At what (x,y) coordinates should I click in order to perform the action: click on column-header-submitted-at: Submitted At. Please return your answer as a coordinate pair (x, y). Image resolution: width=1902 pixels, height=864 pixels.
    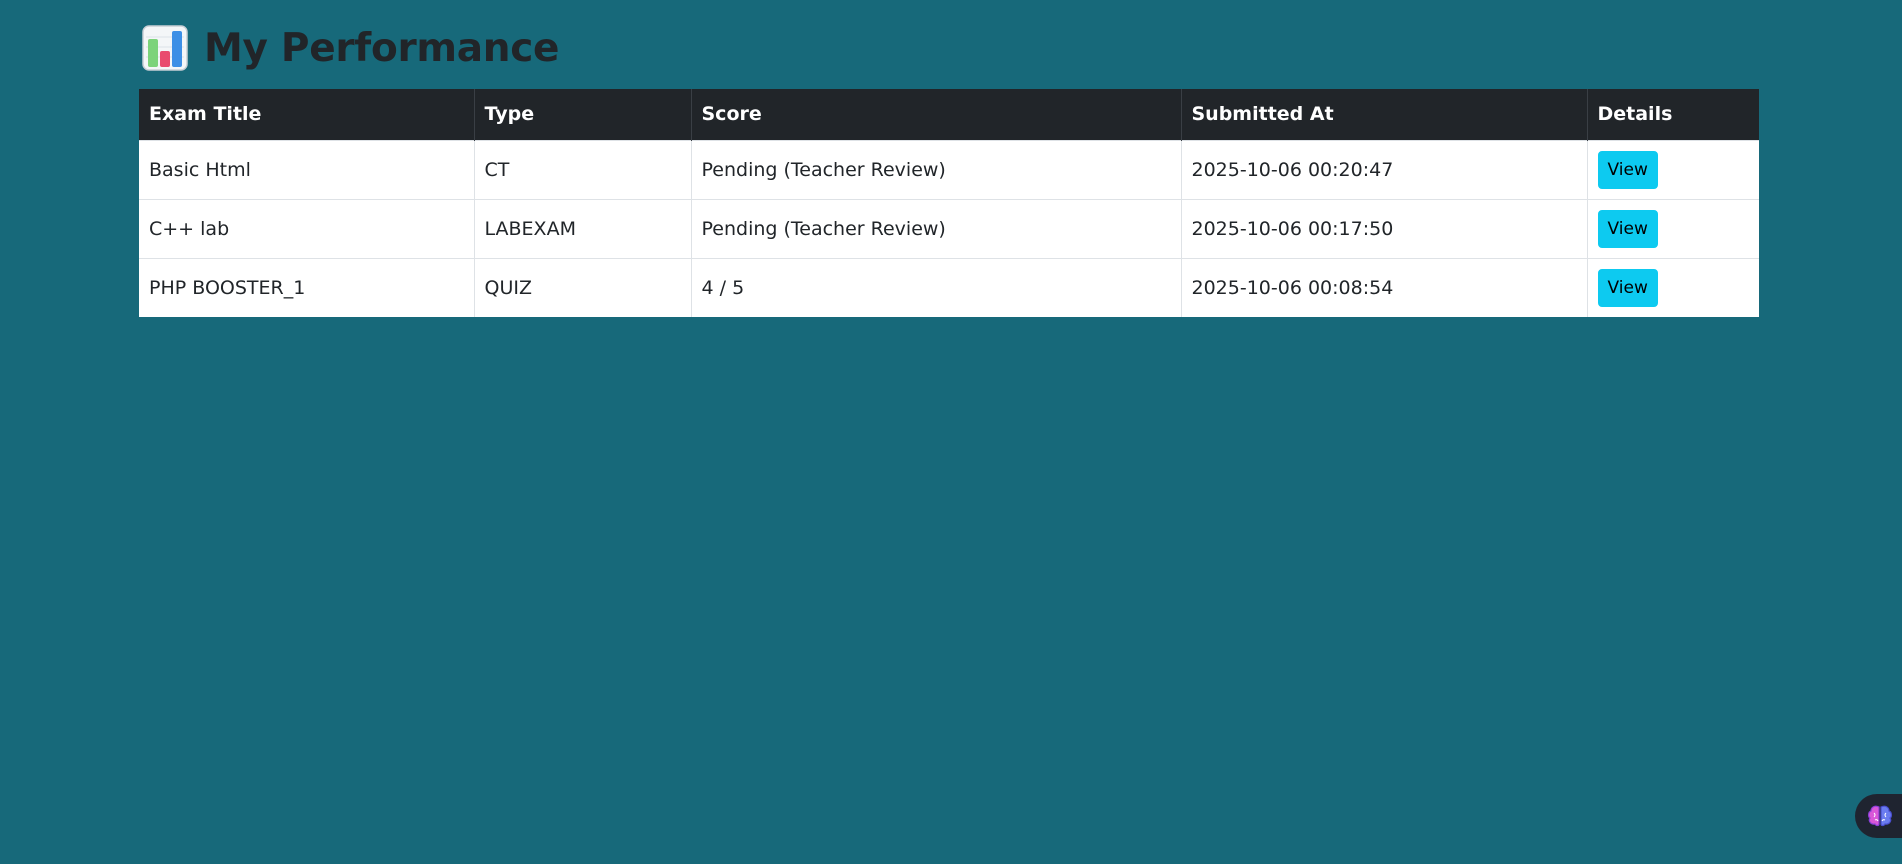
    Looking at the image, I should click on (1384, 114).